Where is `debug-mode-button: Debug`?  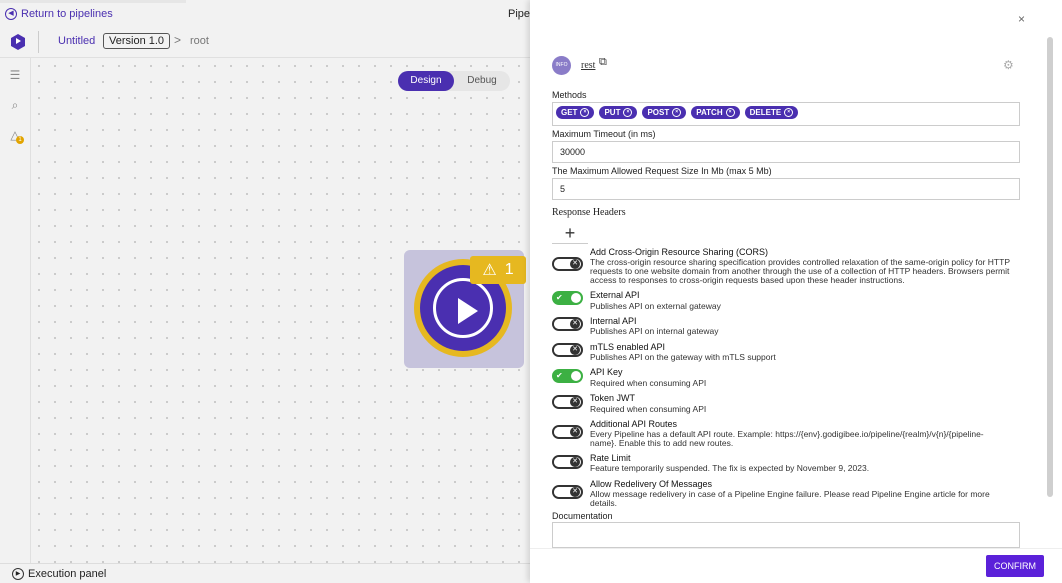
debug-mode-button: Debug is located at coordinates (482, 81).